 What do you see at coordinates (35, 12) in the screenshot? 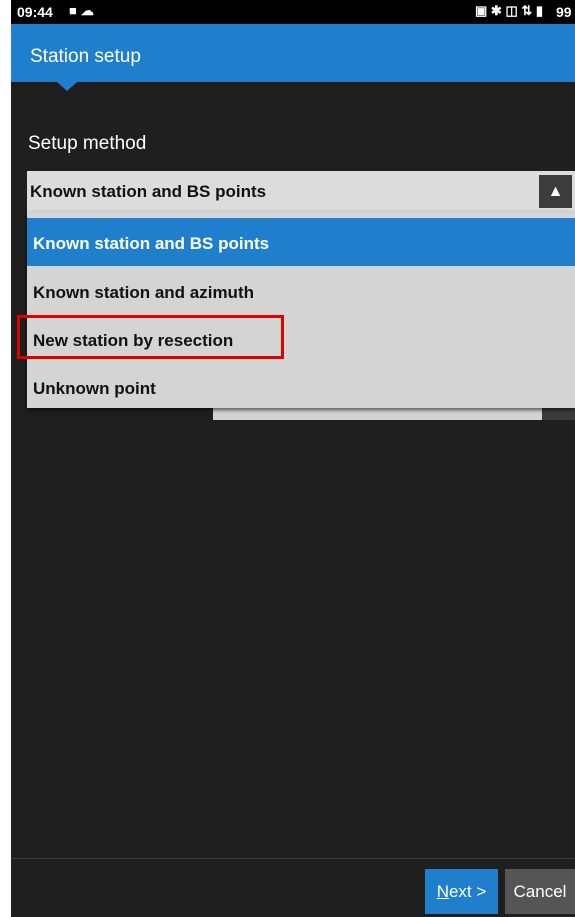
I see `status-time: 09:44` at bounding box center [35, 12].